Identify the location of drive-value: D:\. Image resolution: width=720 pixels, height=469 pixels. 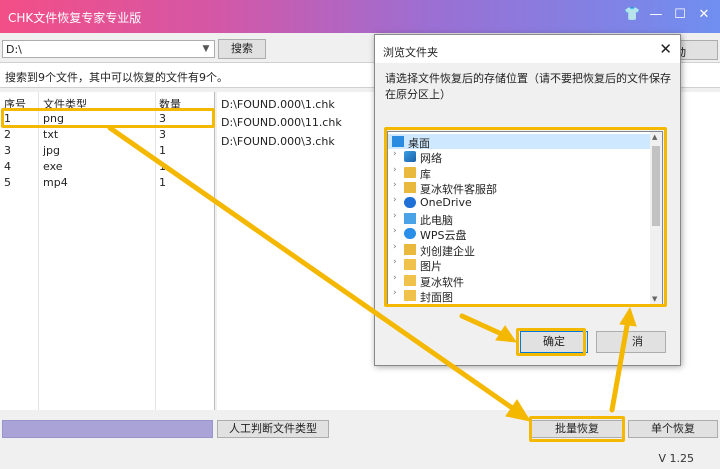
(14, 49).